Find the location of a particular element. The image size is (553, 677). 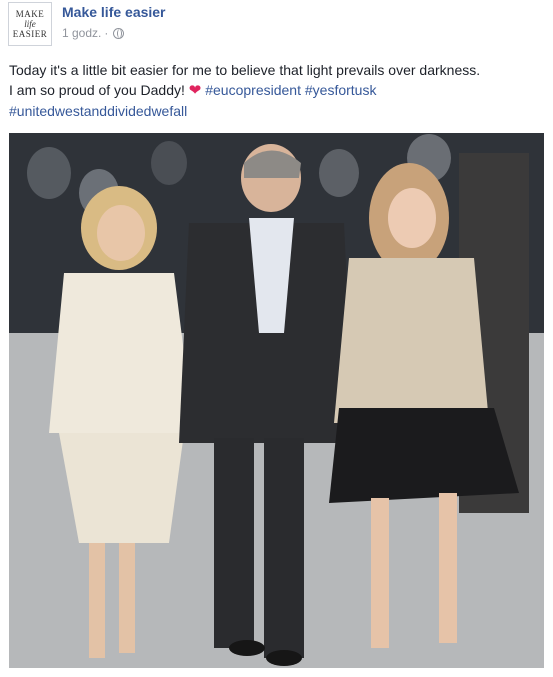

page-name-link: Make life easier is located at coordinates (114, 12).